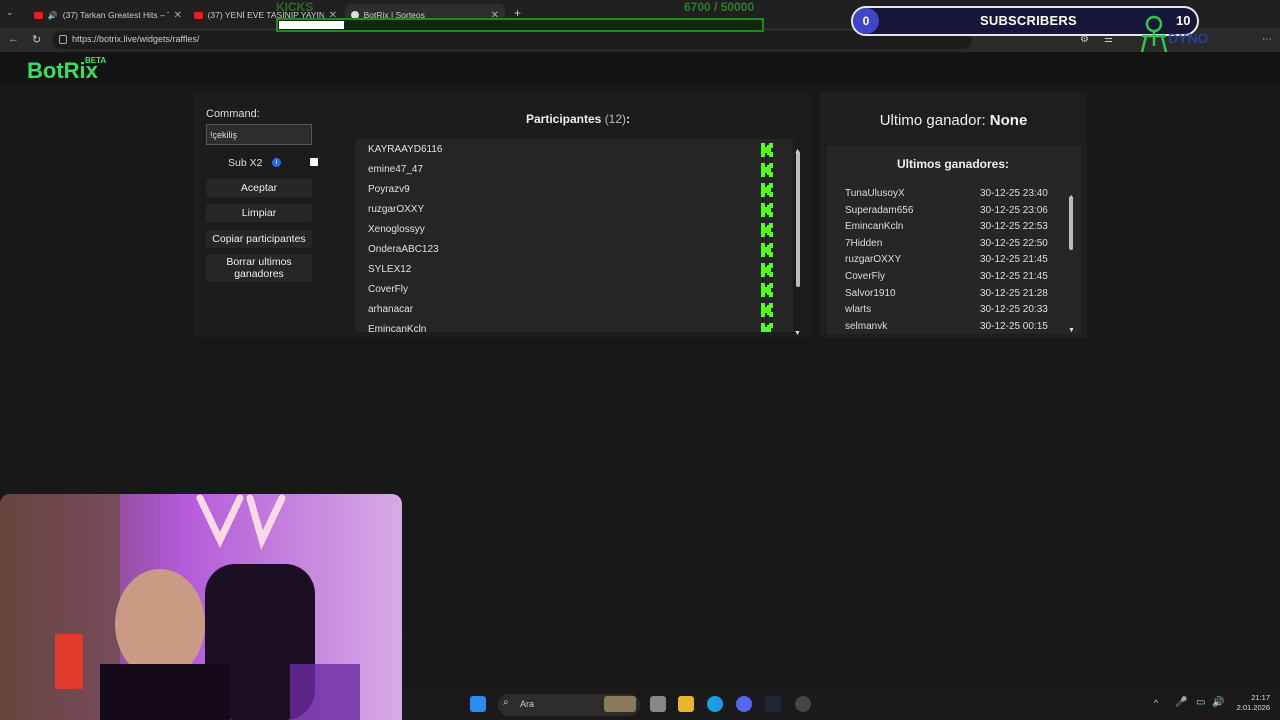 The image size is (1280, 720). What do you see at coordinates (1260, 697) in the screenshot?
I see `clock-time: 21:17` at bounding box center [1260, 697].